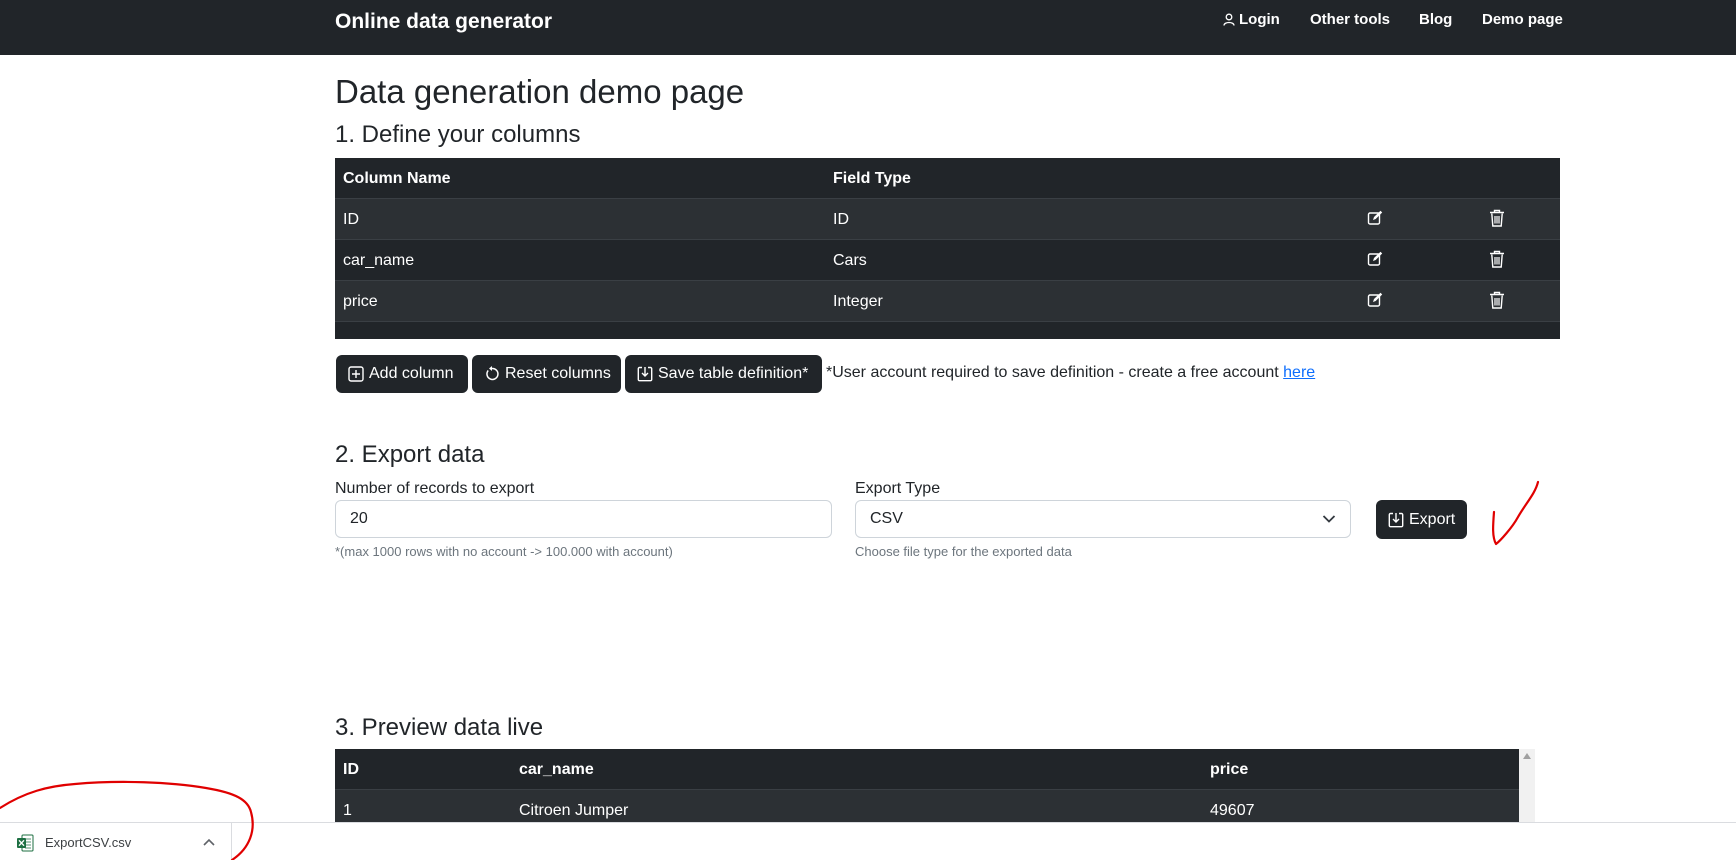 Image resolution: width=1736 pixels, height=860 pixels. I want to click on add-column-label: Add column, so click(411, 373).